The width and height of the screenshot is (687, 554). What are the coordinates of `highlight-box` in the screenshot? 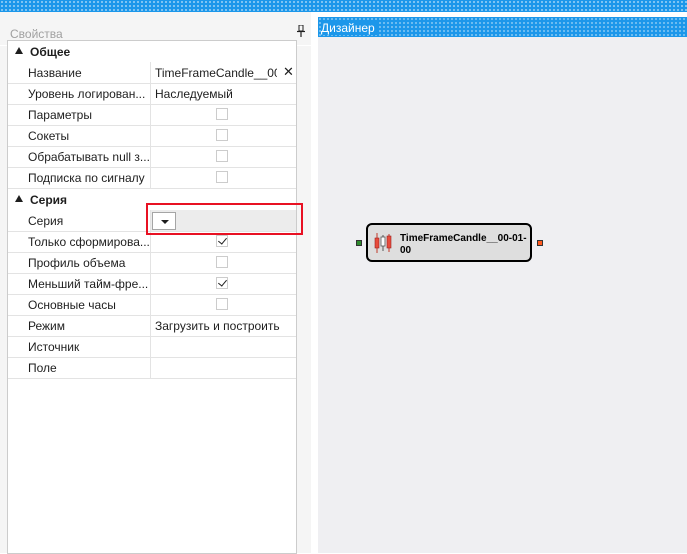 It's located at (224, 219).